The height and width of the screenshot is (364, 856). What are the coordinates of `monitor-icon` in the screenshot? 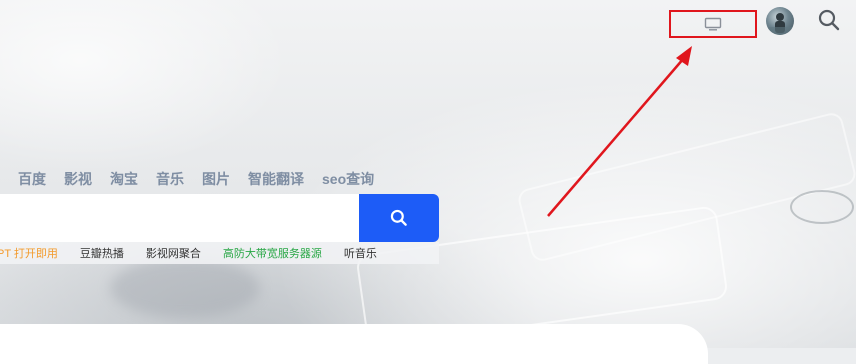 It's located at (713, 24).